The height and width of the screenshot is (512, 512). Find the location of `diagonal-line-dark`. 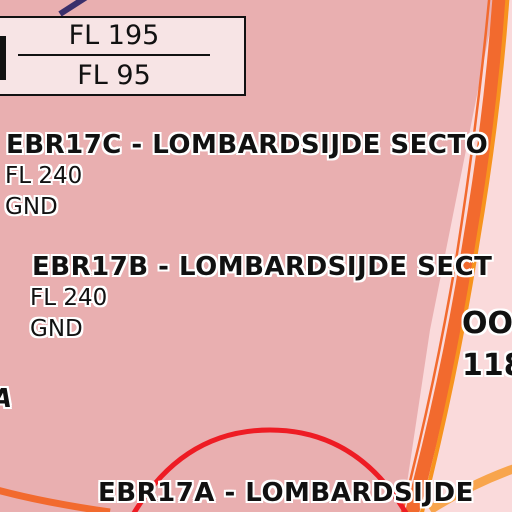

diagonal-line-dark is located at coordinates (73, 8).